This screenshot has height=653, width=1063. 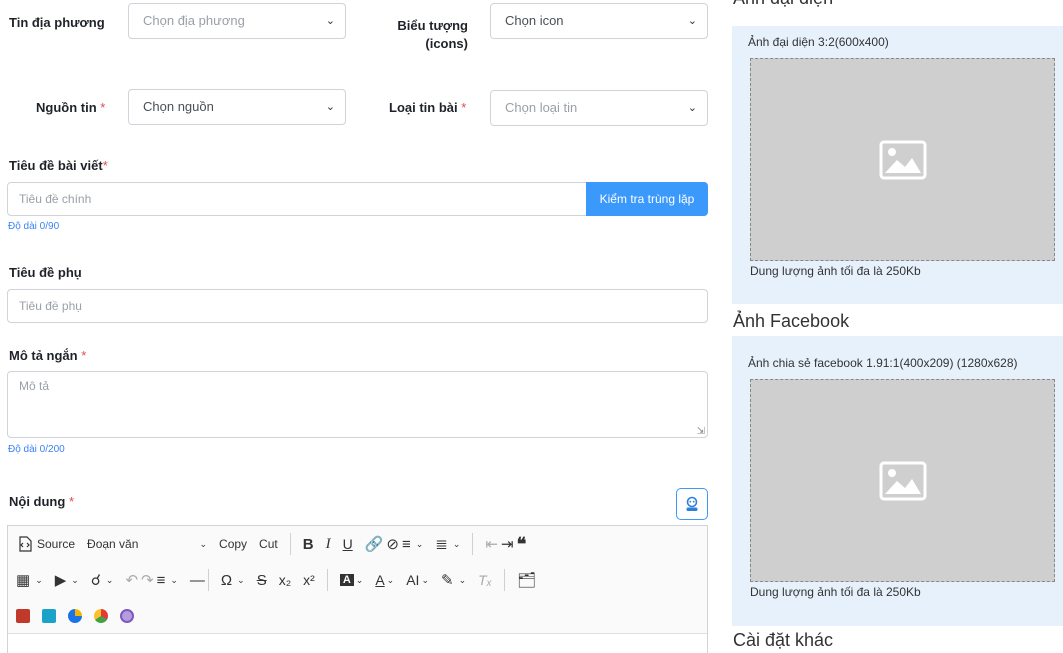 I want to click on media-button: ▶ ⌄, so click(x=67, y=580).